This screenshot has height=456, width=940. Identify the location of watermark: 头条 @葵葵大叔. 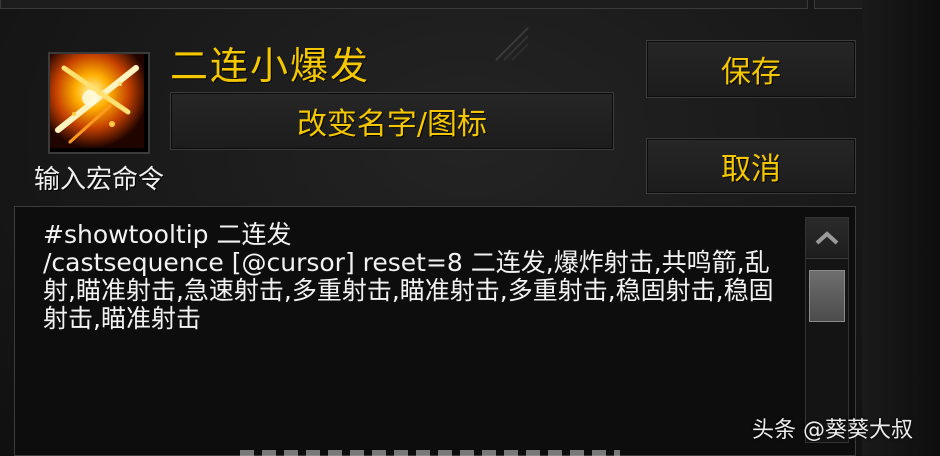
(832, 430).